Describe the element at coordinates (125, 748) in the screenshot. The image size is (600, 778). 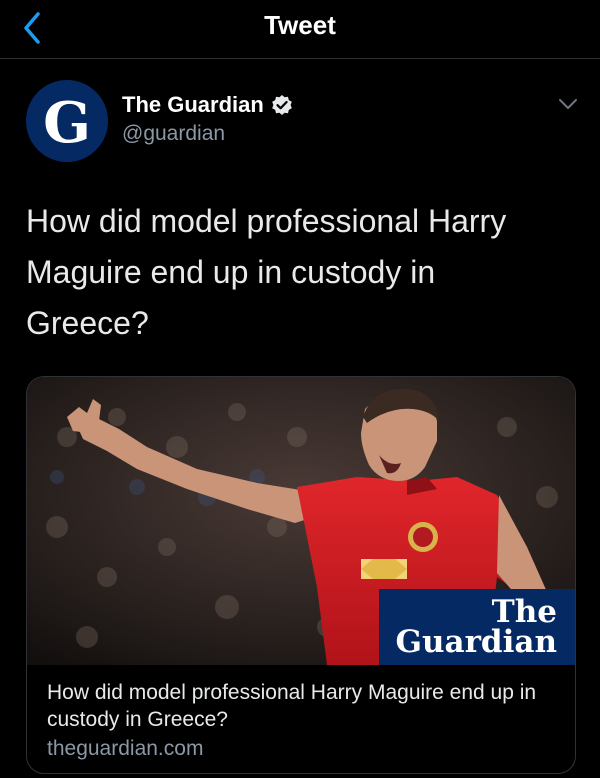
I see `card-domain: theguardian.com` at that location.